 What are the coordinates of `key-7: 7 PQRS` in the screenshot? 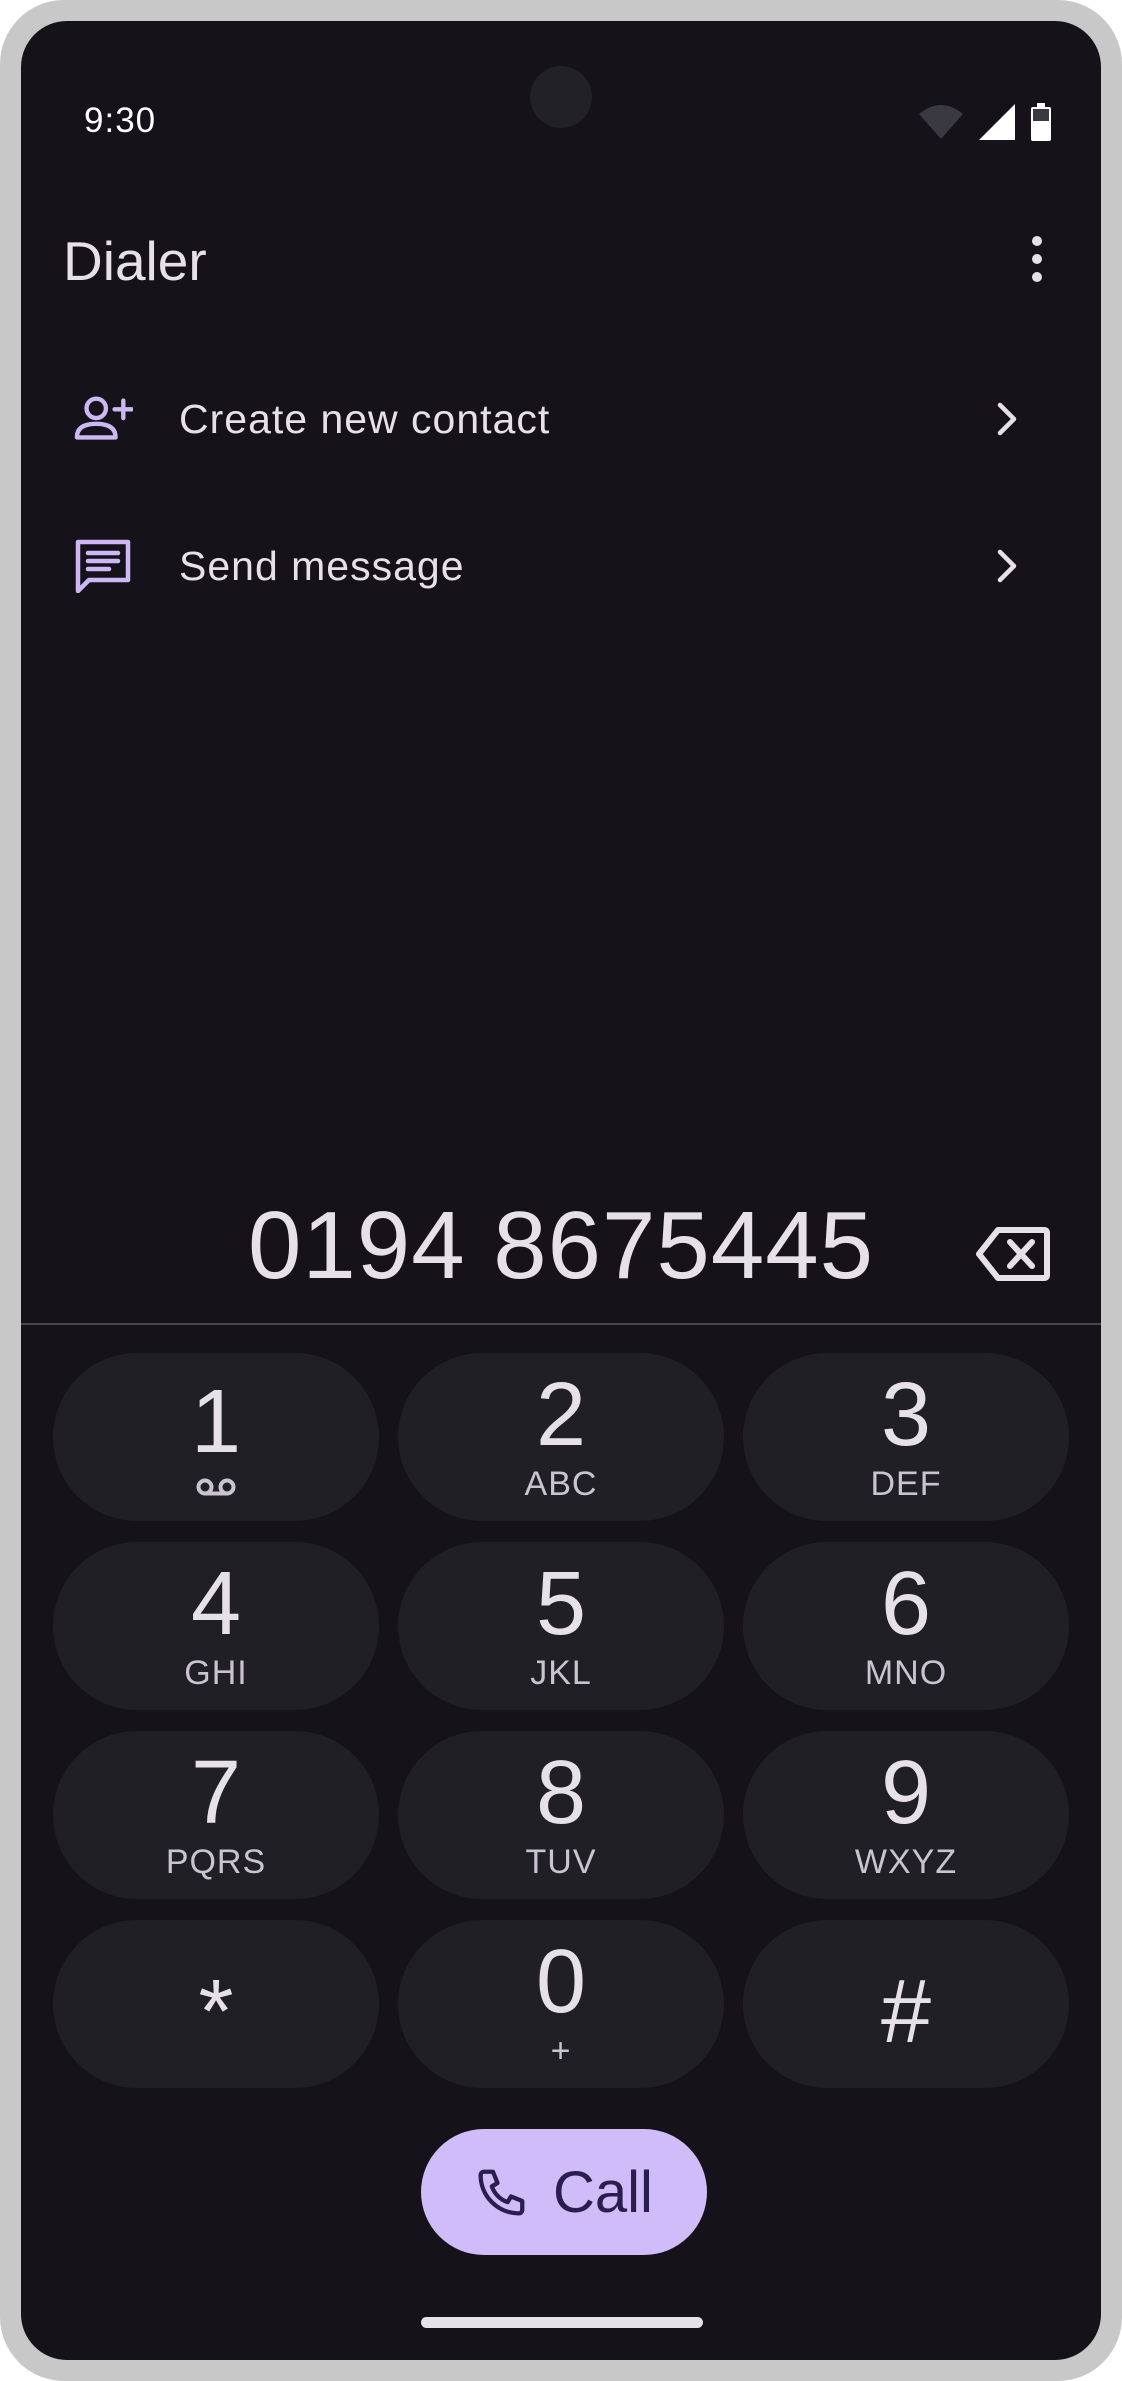 It's located at (216, 1815).